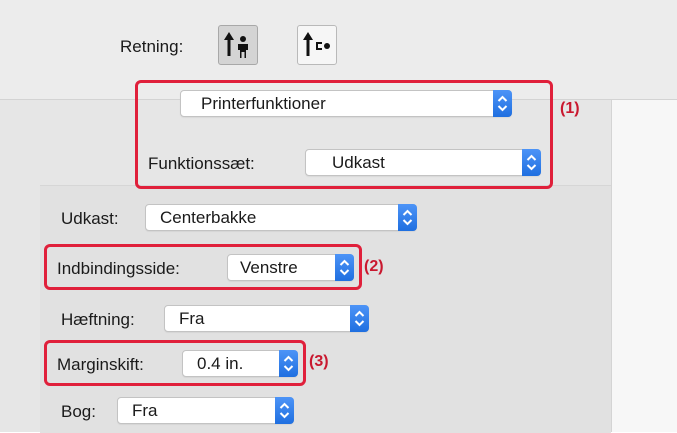 The image size is (677, 433). I want to click on booklet-label: Bog:, so click(78, 411).